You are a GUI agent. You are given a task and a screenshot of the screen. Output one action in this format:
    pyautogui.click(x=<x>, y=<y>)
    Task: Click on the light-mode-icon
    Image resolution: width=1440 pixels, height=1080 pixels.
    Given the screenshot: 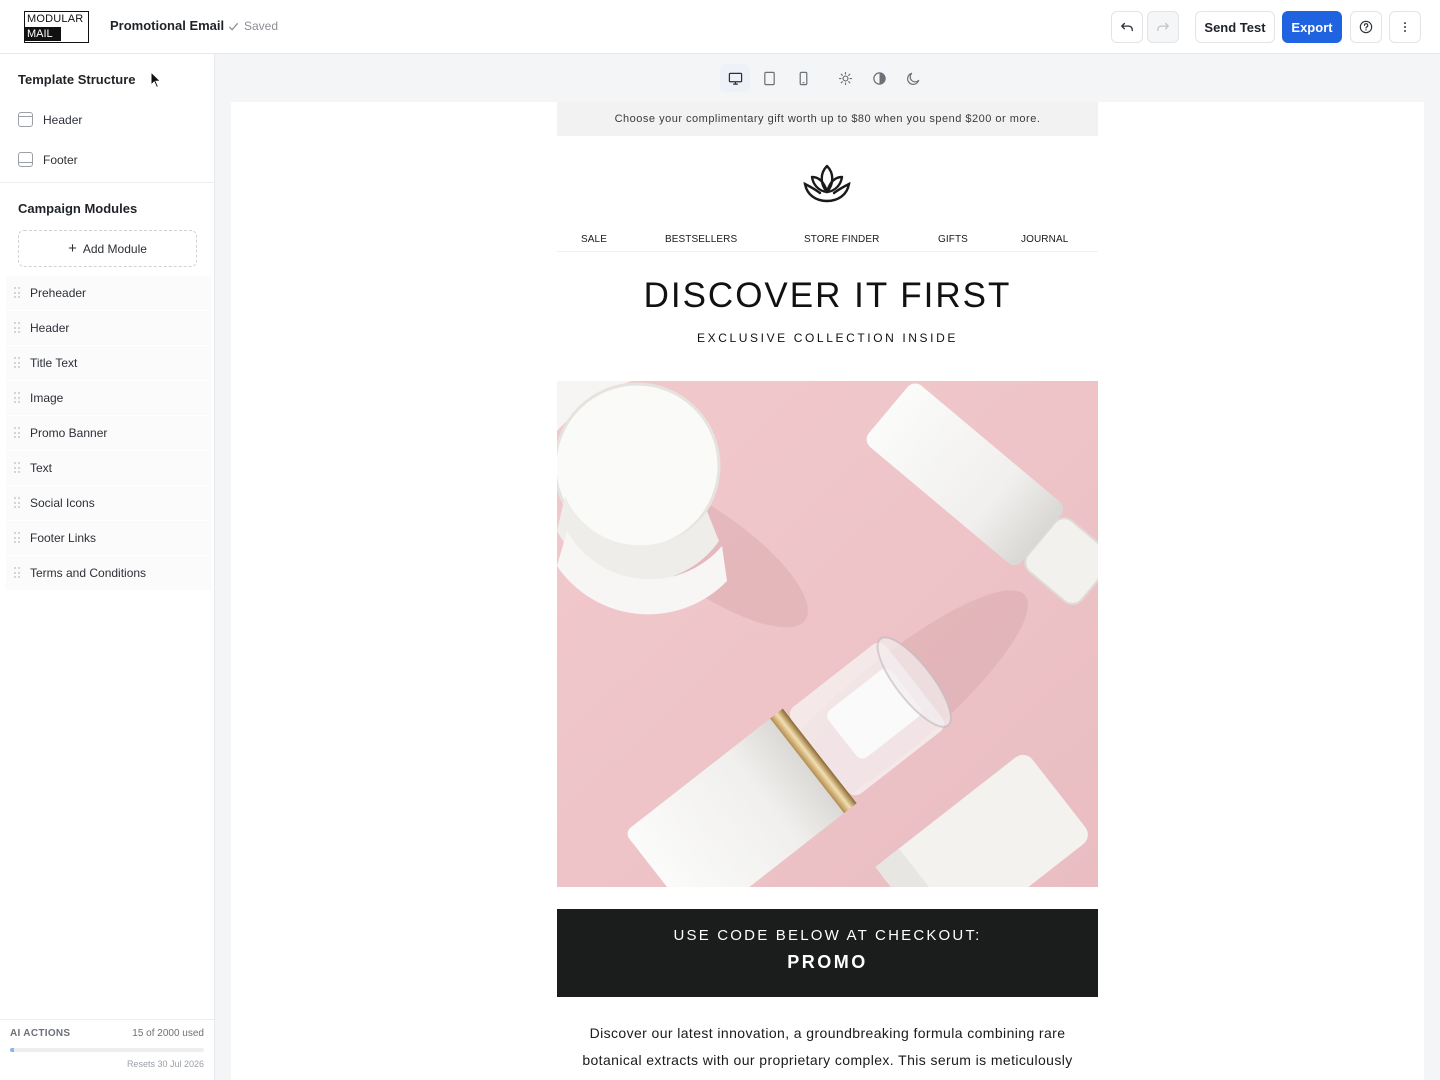 What is the action you would take?
    pyautogui.click(x=845, y=78)
    